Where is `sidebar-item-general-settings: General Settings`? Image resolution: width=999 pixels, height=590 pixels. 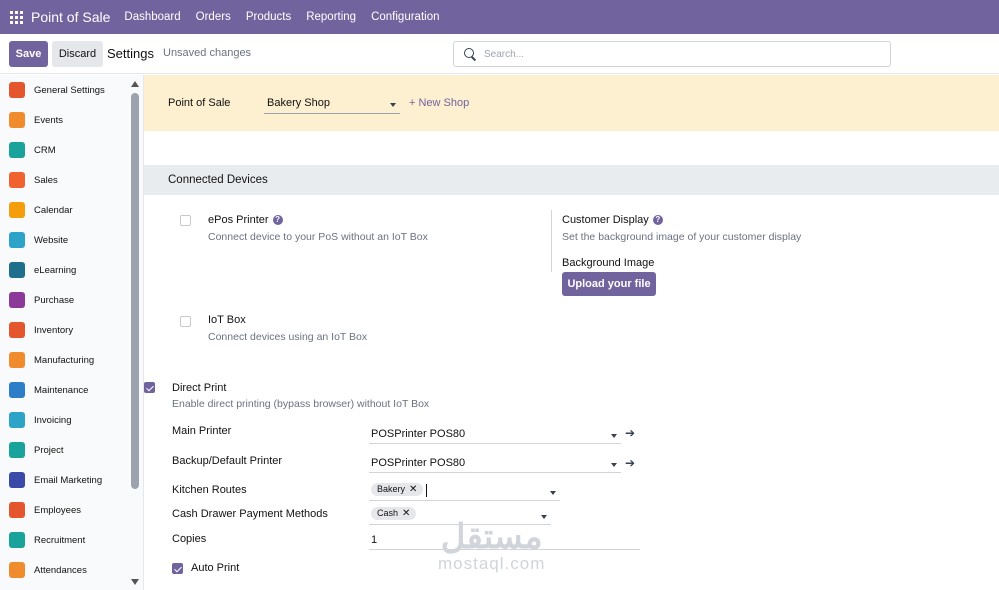 sidebar-item-general-settings: General Settings is located at coordinates (71, 90).